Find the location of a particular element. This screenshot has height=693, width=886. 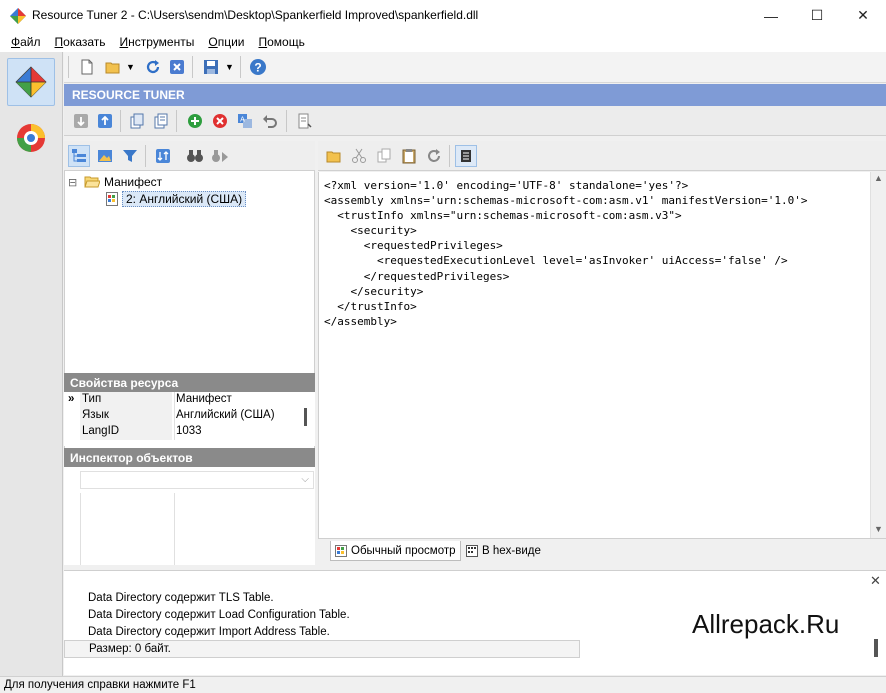

open-file-button is located at coordinates (113, 67).